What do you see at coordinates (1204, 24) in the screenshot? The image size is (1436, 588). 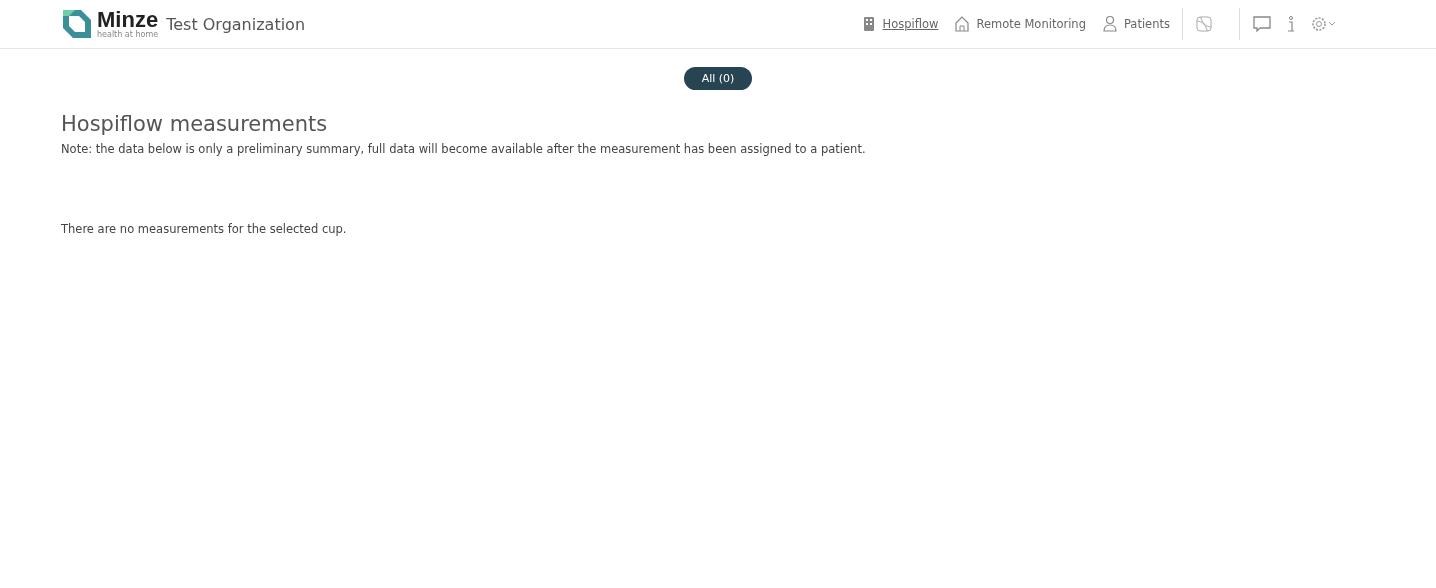 I see `cup-icon` at bounding box center [1204, 24].